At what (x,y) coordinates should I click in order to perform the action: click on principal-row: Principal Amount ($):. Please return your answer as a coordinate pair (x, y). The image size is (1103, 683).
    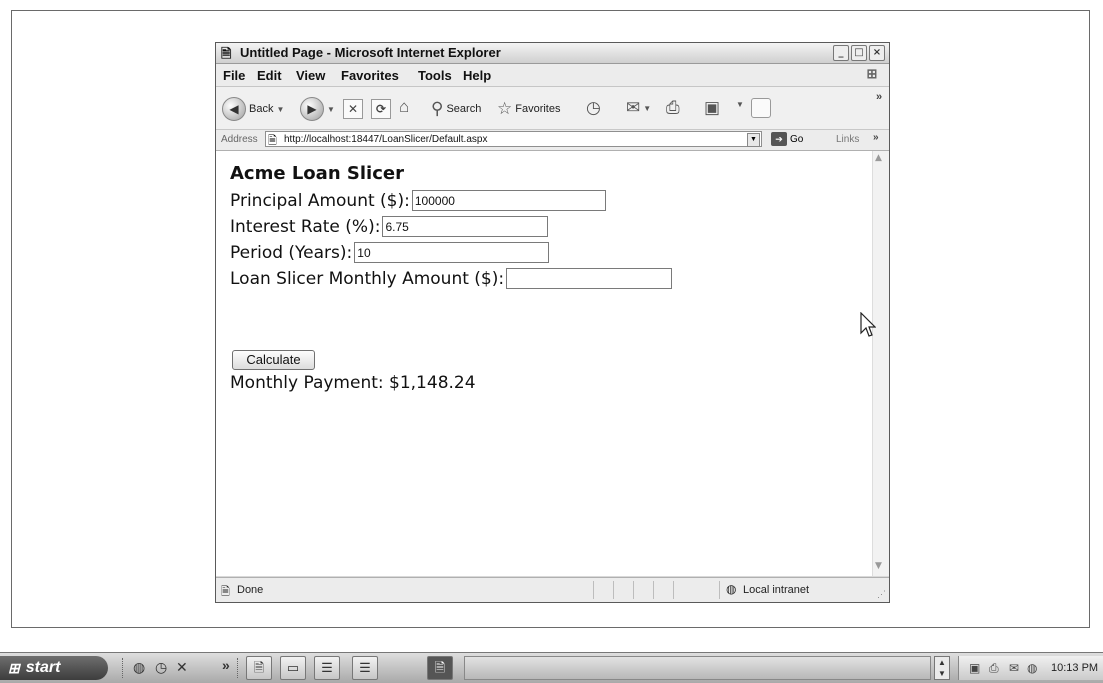
    Looking at the image, I should click on (418, 200).